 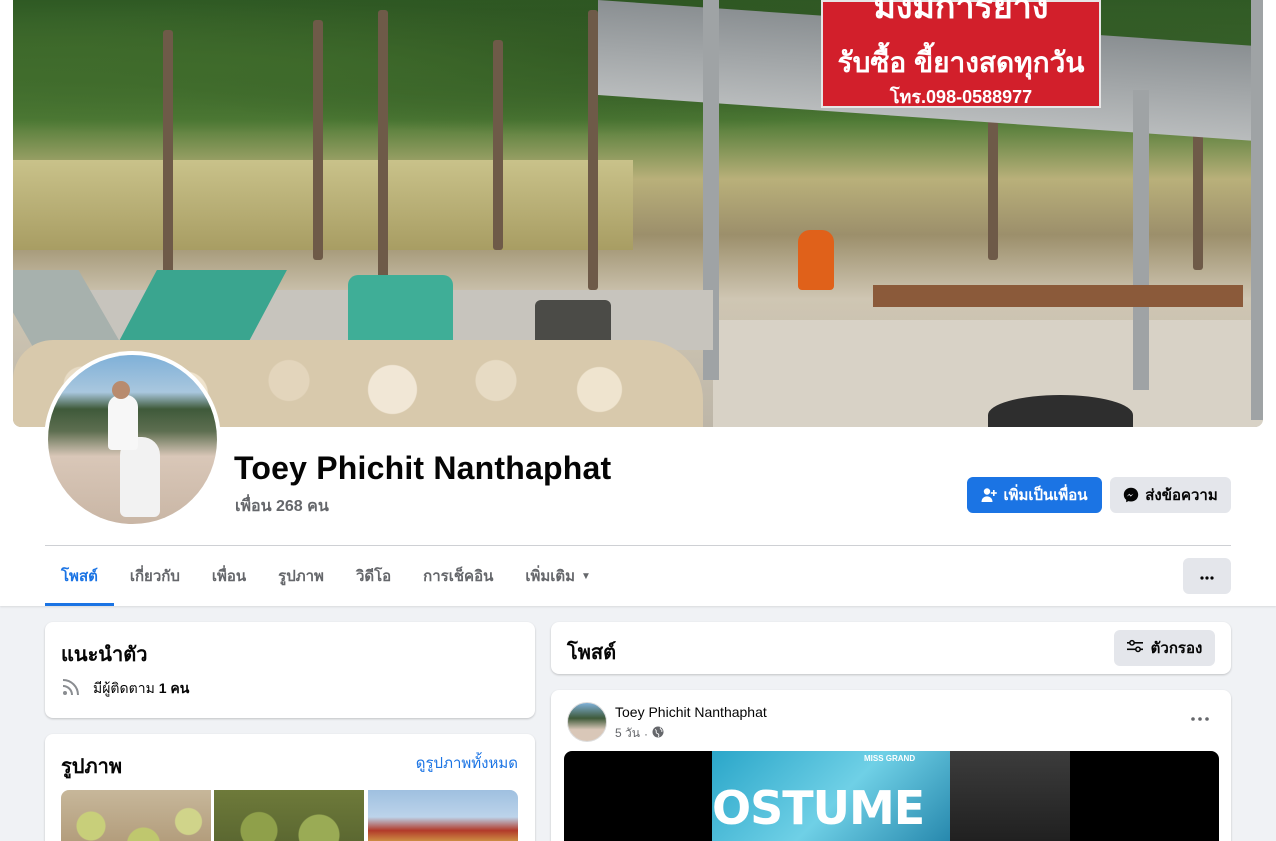 I want to click on followers-text: มีผู้ติดตาม 1 คน, so click(x=141, y=689).